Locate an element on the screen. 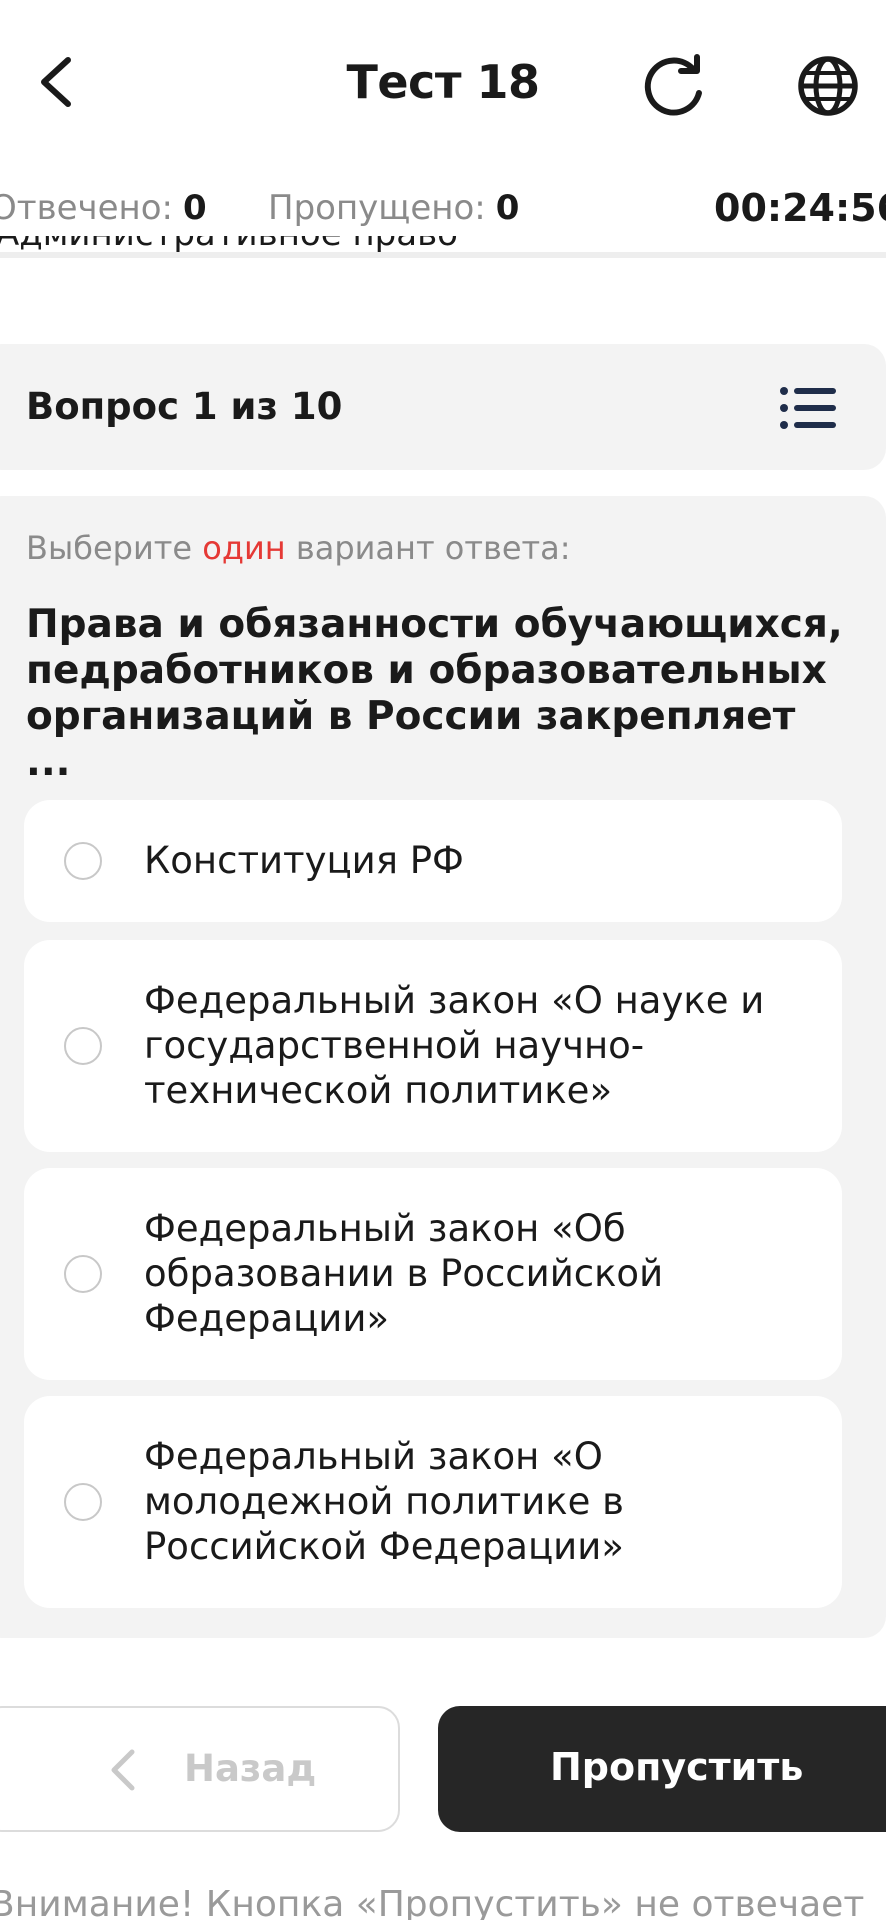 This screenshot has width=886, height=1920. header-divider is located at coordinates (443, 255).